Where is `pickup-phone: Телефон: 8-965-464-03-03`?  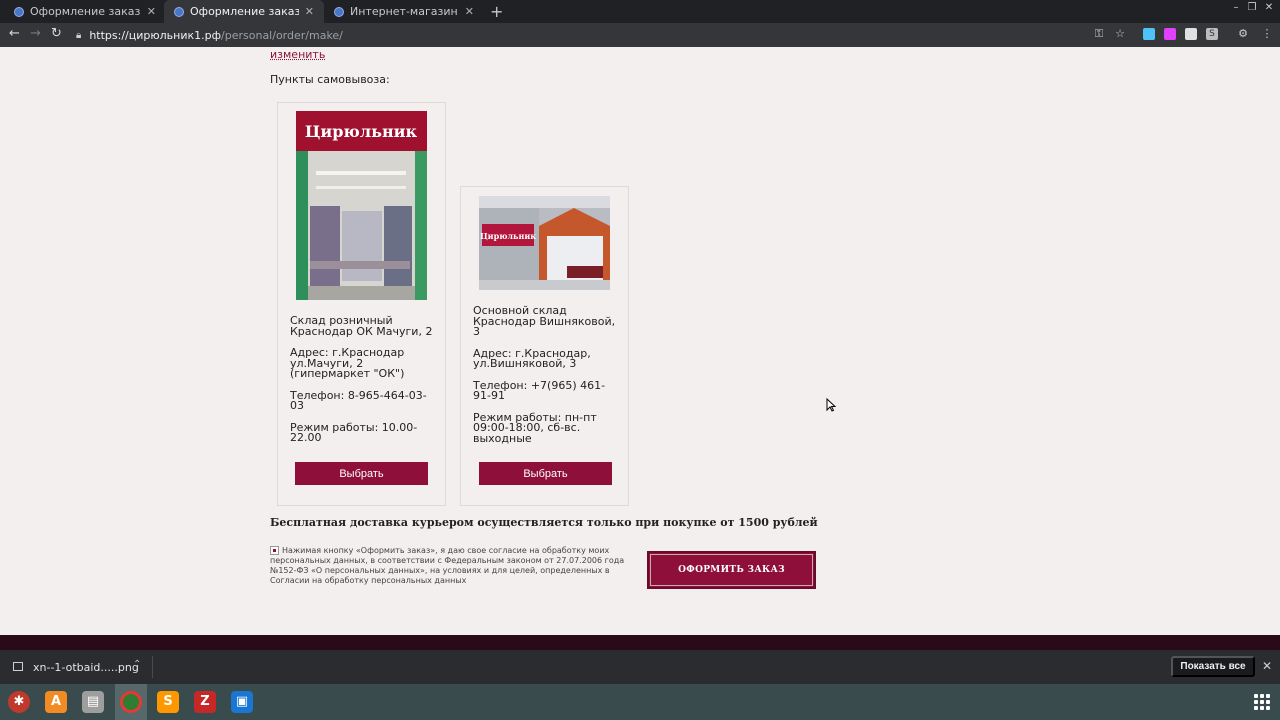 pickup-phone: Телефон: 8-965-464-03-03 is located at coordinates (358, 400).